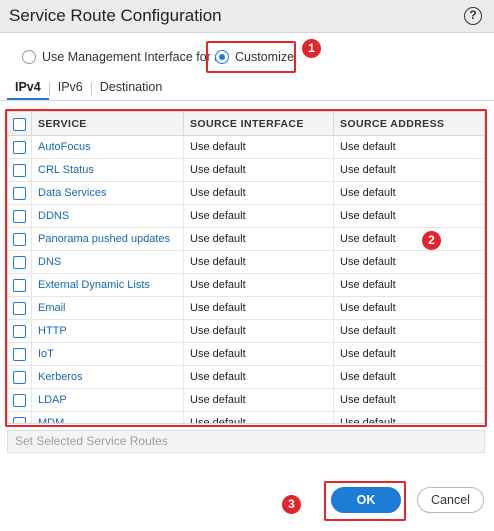 The image size is (494, 531). What do you see at coordinates (108, 417) in the screenshot?
I see `service-link: MDM` at bounding box center [108, 417].